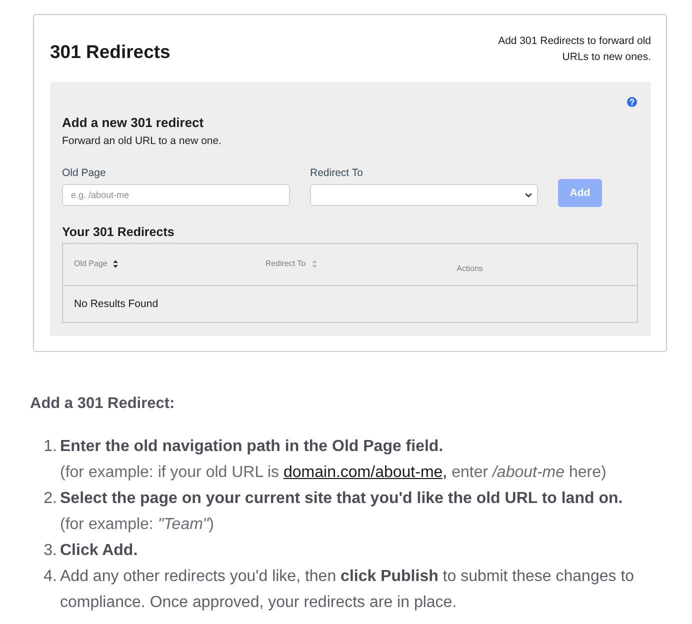 This screenshot has height=624, width=692. What do you see at coordinates (50, 577) in the screenshot?
I see `step-number: 4.` at bounding box center [50, 577].